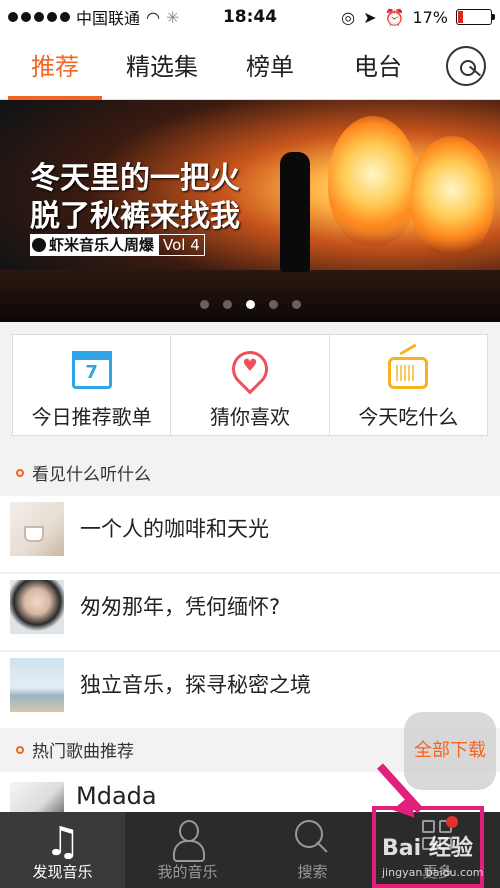 The image size is (500, 888). What do you see at coordinates (250, 369) in the screenshot?
I see `heart-pin-icon: ♥` at bounding box center [250, 369].